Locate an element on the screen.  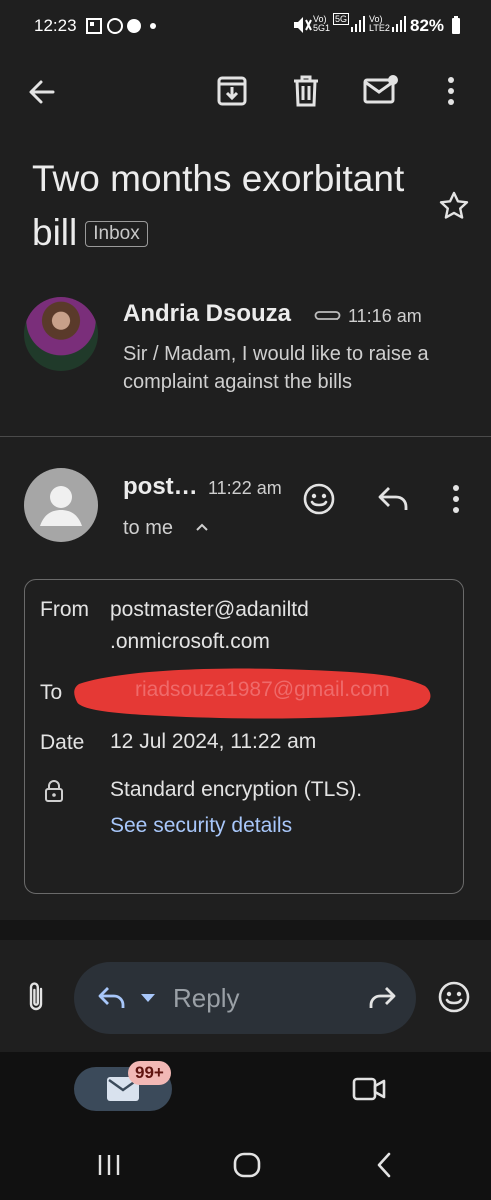
reply-placeholder: Reply is located at coordinates (206, 998).